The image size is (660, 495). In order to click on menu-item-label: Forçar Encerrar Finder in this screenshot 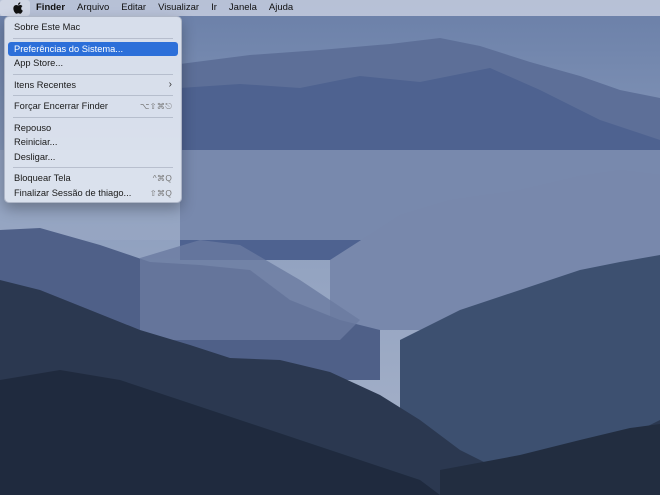, I will do `click(61, 106)`.